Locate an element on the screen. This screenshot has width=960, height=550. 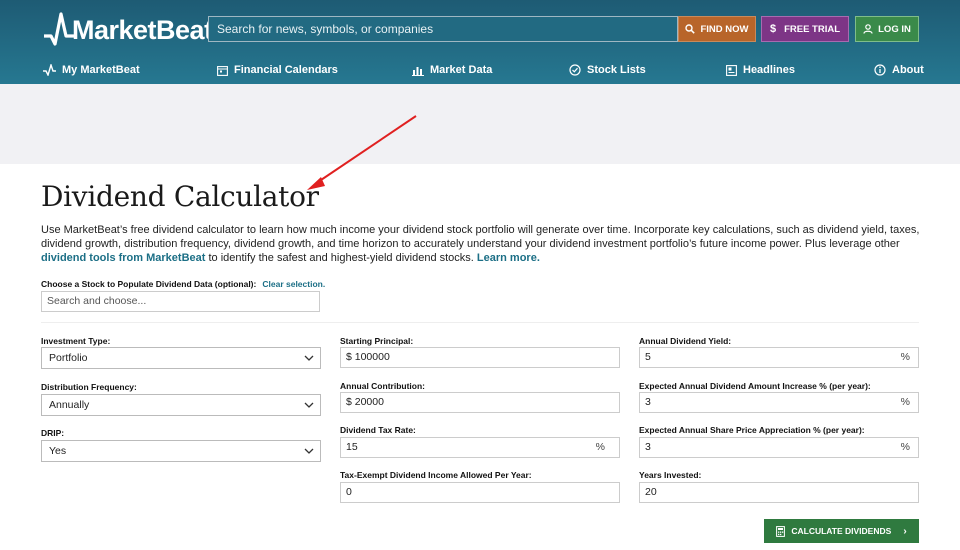
search-input: Search for news, symbols, or companies is located at coordinates (443, 29).